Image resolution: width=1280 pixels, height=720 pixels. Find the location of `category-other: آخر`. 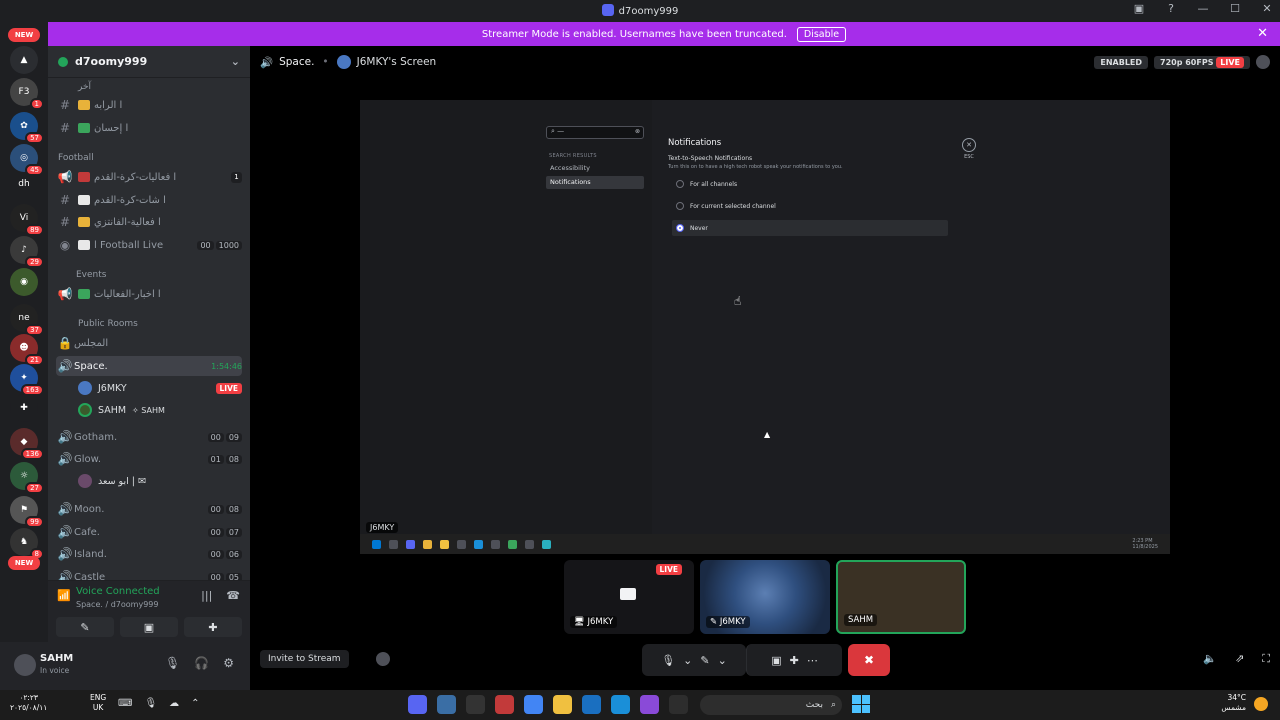

category-other: آخر is located at coordinates (84, 87).